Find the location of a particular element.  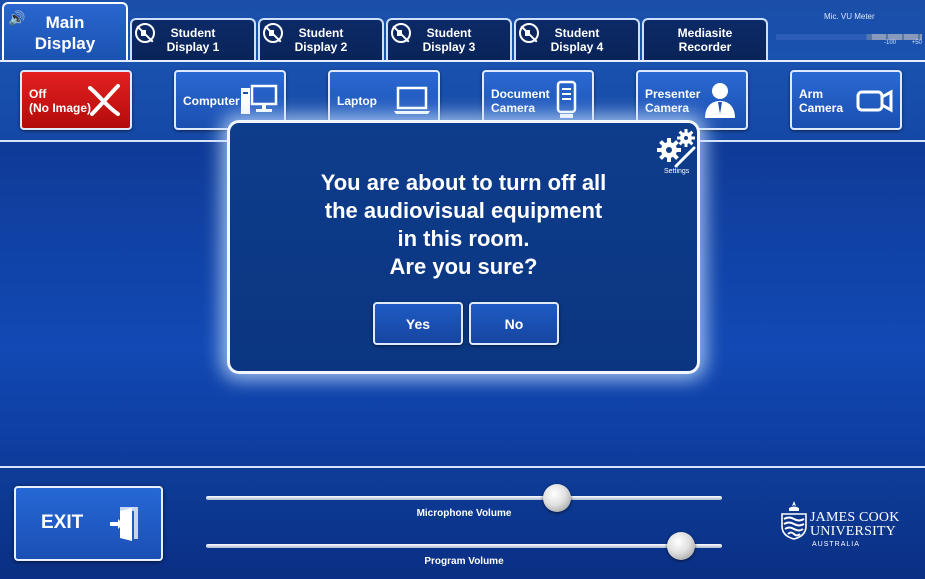

desktop-computer-icon is located at coordinates (259, 99).